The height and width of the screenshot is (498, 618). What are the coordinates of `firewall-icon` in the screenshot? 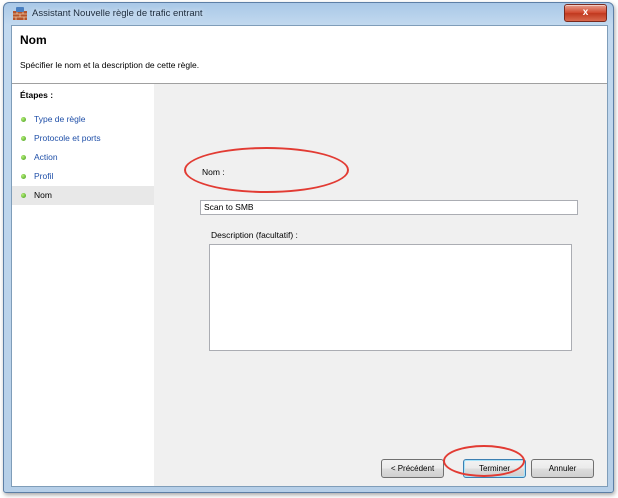 It's located at (20, 13).